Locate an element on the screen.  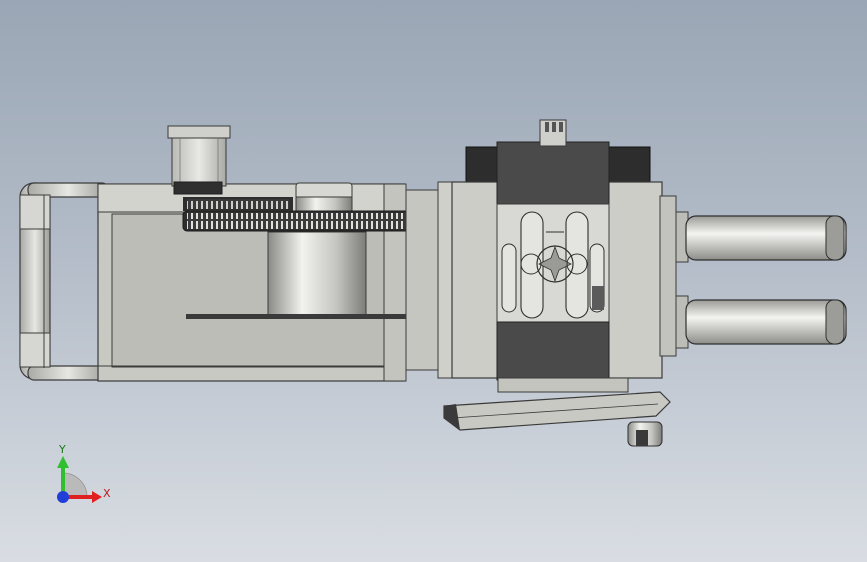
x-axis-label: X is located at coordinates (107, 493).